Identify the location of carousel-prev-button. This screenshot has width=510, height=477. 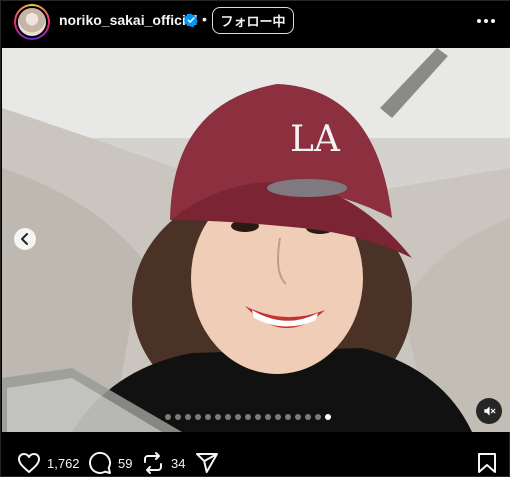
(25, 239).